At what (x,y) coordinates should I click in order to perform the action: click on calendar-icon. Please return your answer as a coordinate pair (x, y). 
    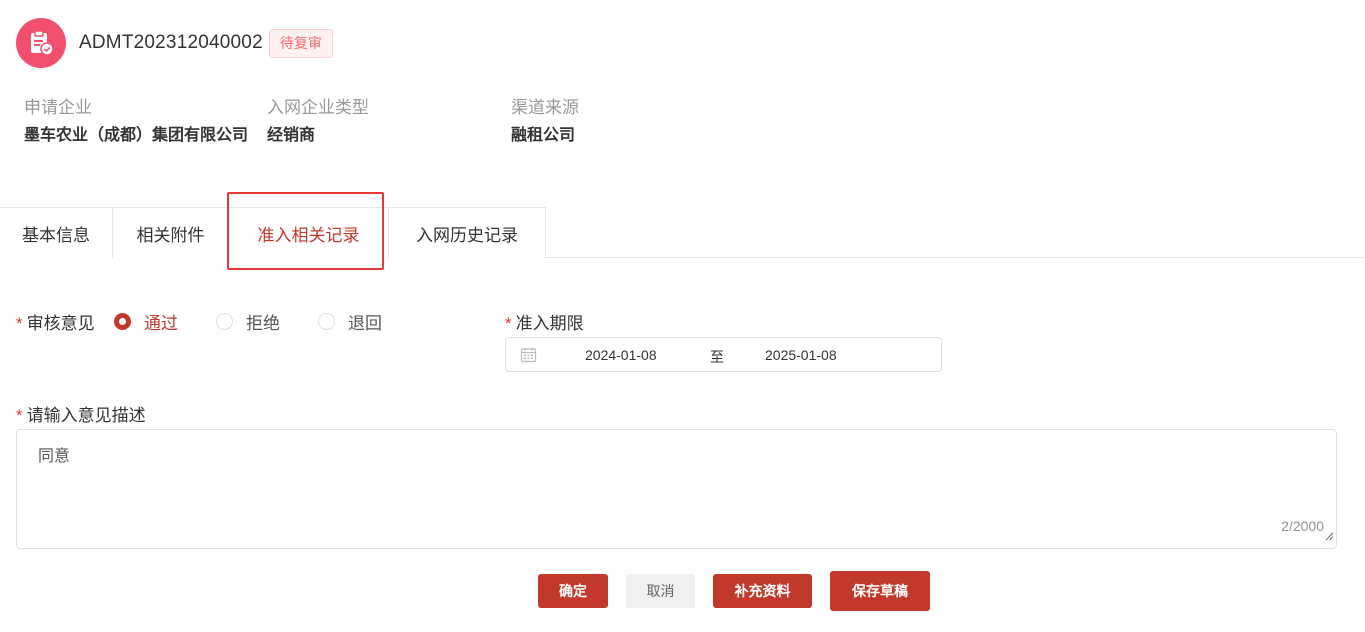
    Looking at the image, I should click on (528, 356).